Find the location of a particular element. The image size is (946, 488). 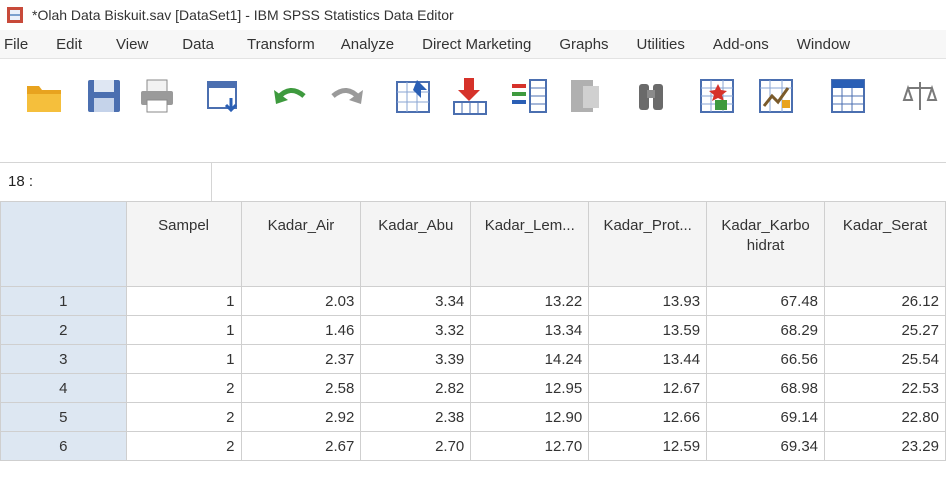

variables-icon is located at coordinates (529, 96).